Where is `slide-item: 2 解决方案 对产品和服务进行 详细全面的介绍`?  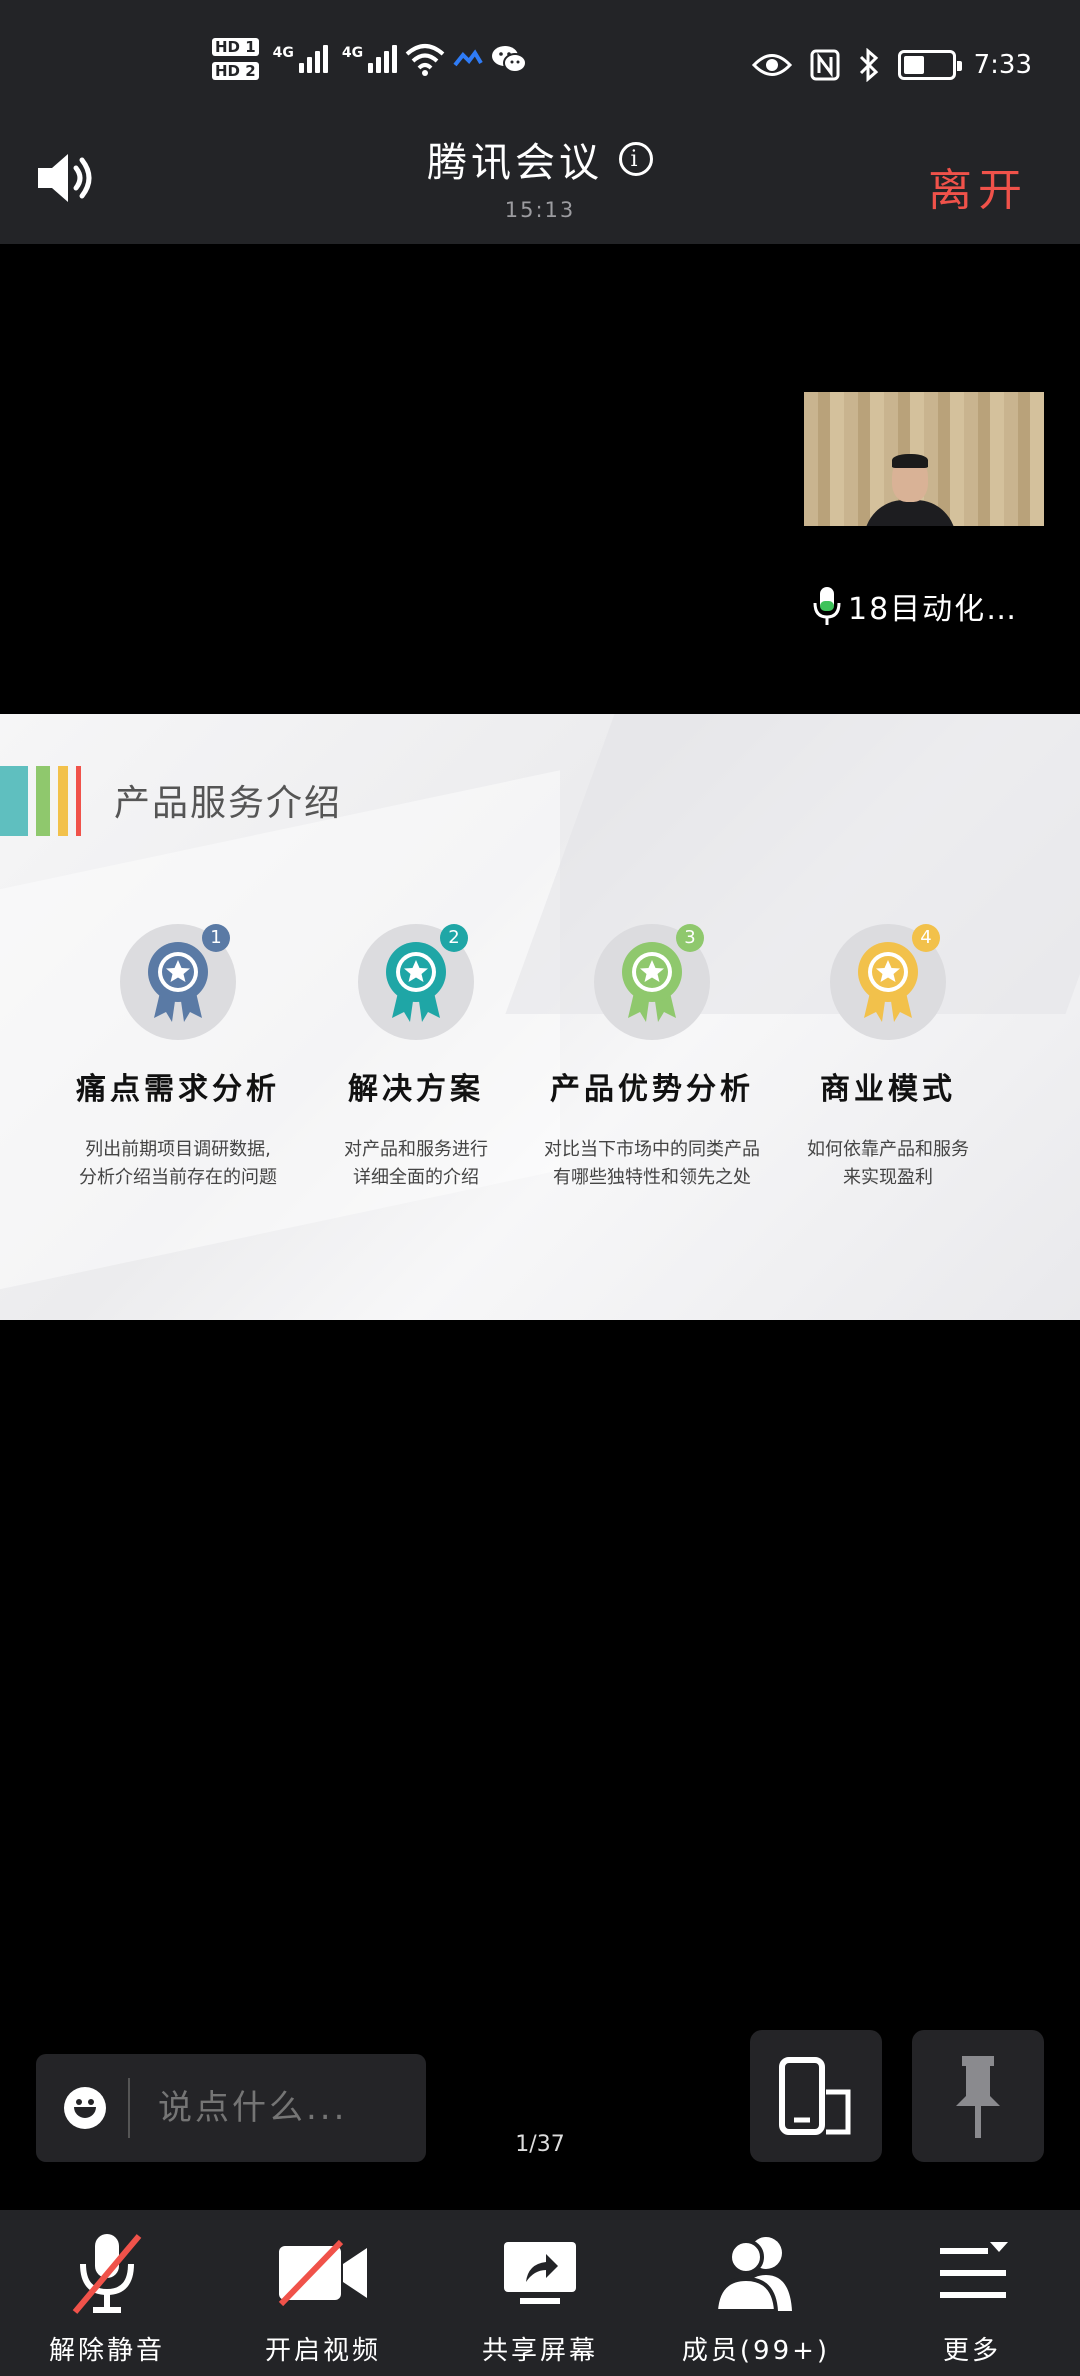 slide-item: 2 解决方案 对产品和服务进行 详细全面的介绍 is located at coordinates (416, 1058).